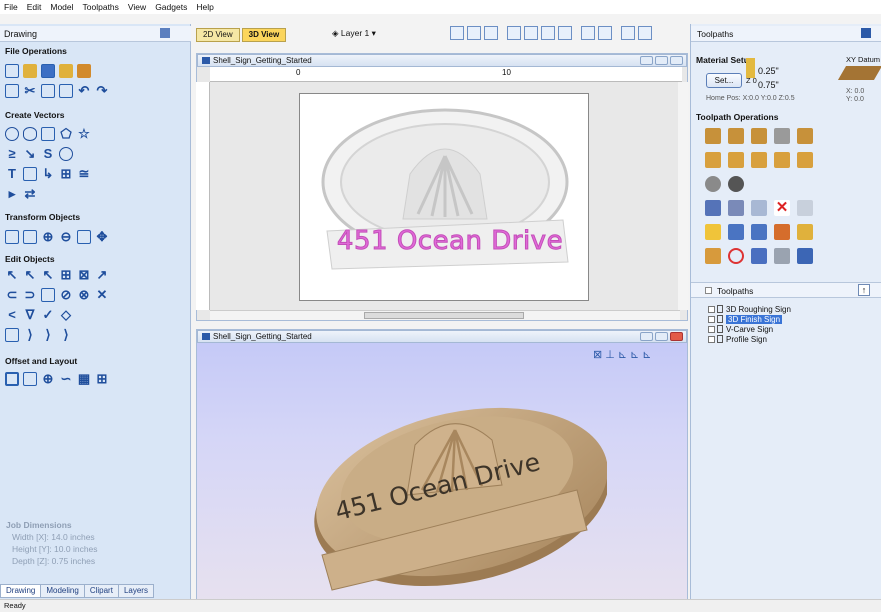 Image resolution: width=881 pixels, height=612 pixels. What do you see at coordinates (62, 591) in the screenshot?
I see `tab-modeling: Modeling` at bounding box center [62, 591].